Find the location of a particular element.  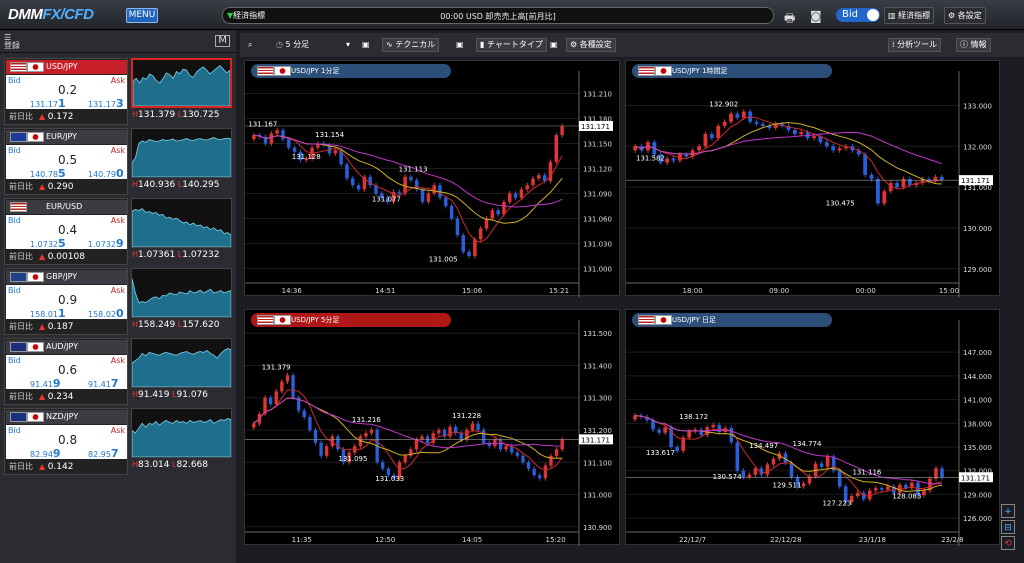

ask-price: 91.417 is located at coordinates (103, 383).